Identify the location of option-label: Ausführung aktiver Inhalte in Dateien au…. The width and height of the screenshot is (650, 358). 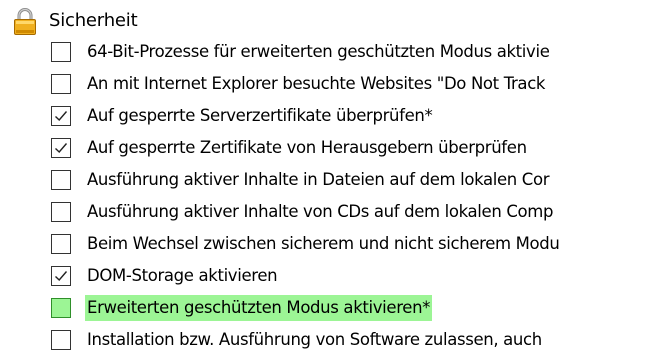
(318, 179).